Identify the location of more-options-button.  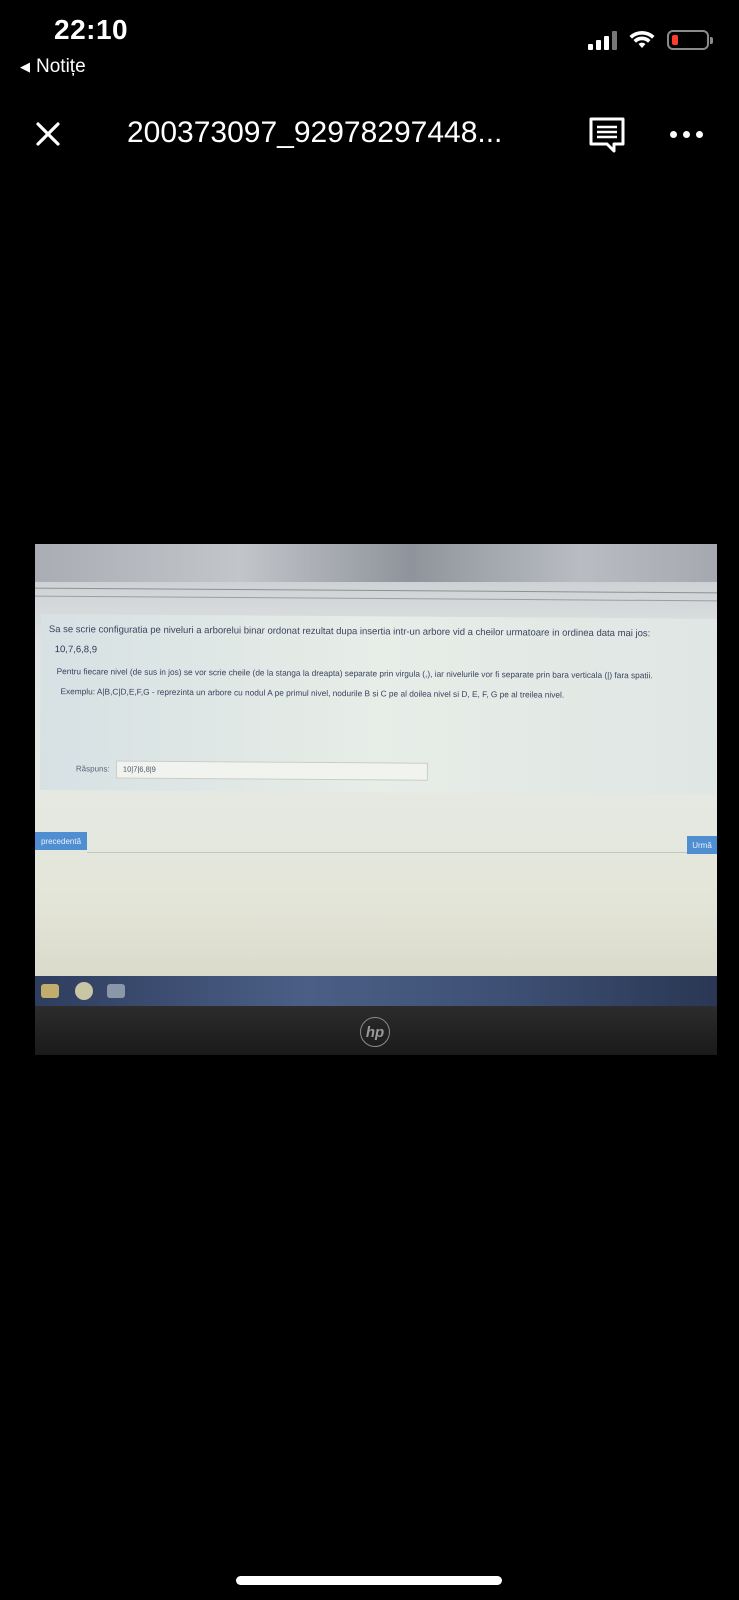
(690, 134).